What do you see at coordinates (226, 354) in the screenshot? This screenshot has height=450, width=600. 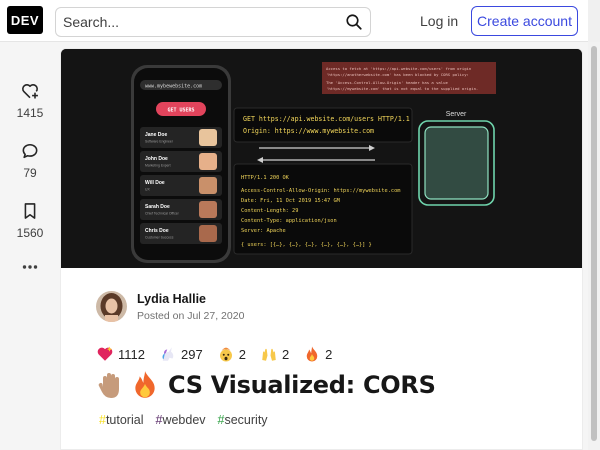 I see `exploding-head-icon` at bounding box center [226, 354].